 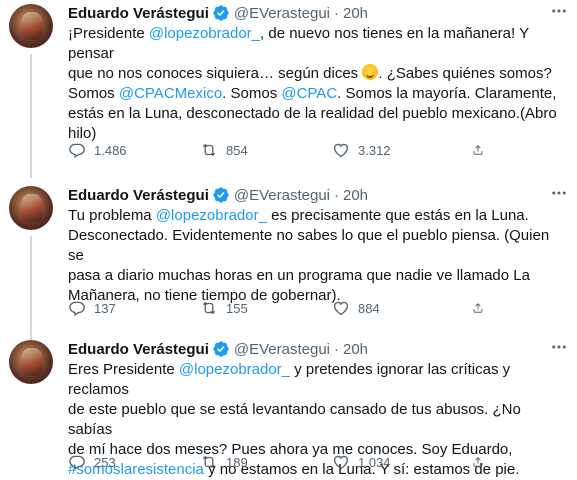 I want to click on tweet-actions: 137 155 884, so click(x=283, y=308).